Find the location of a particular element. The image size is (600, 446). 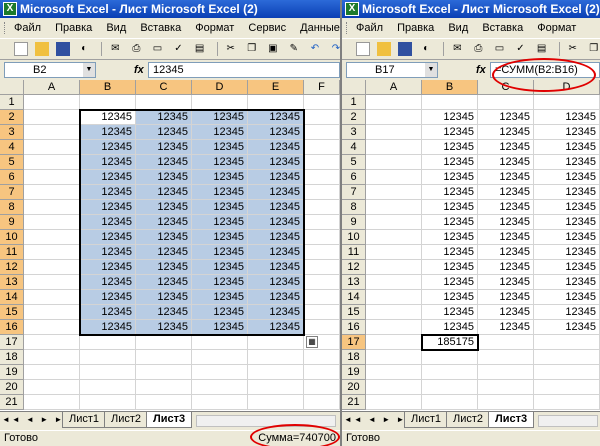

horizontal-scrollbar is located at coordinates (568, 421).